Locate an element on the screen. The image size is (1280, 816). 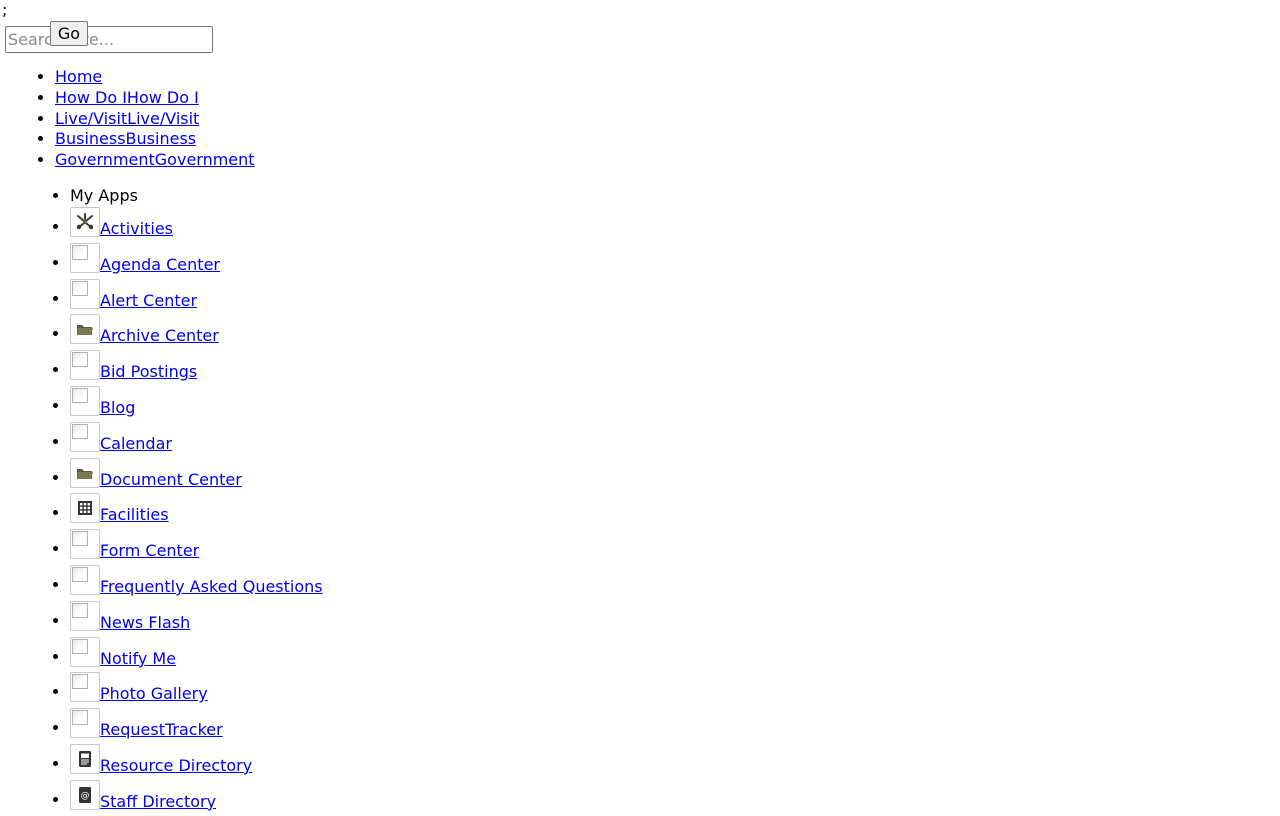
app-link-document-center: Document Center is located at coordinates (171, 479).